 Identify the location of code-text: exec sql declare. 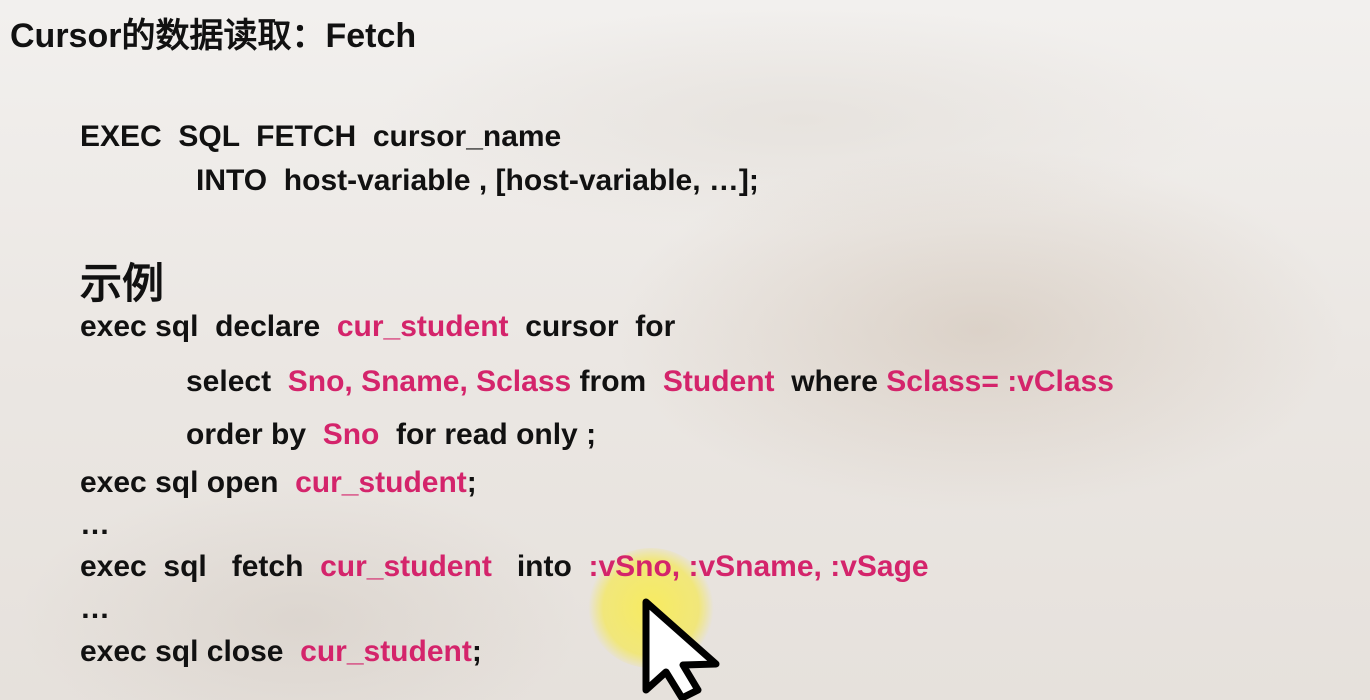
(208, 326).